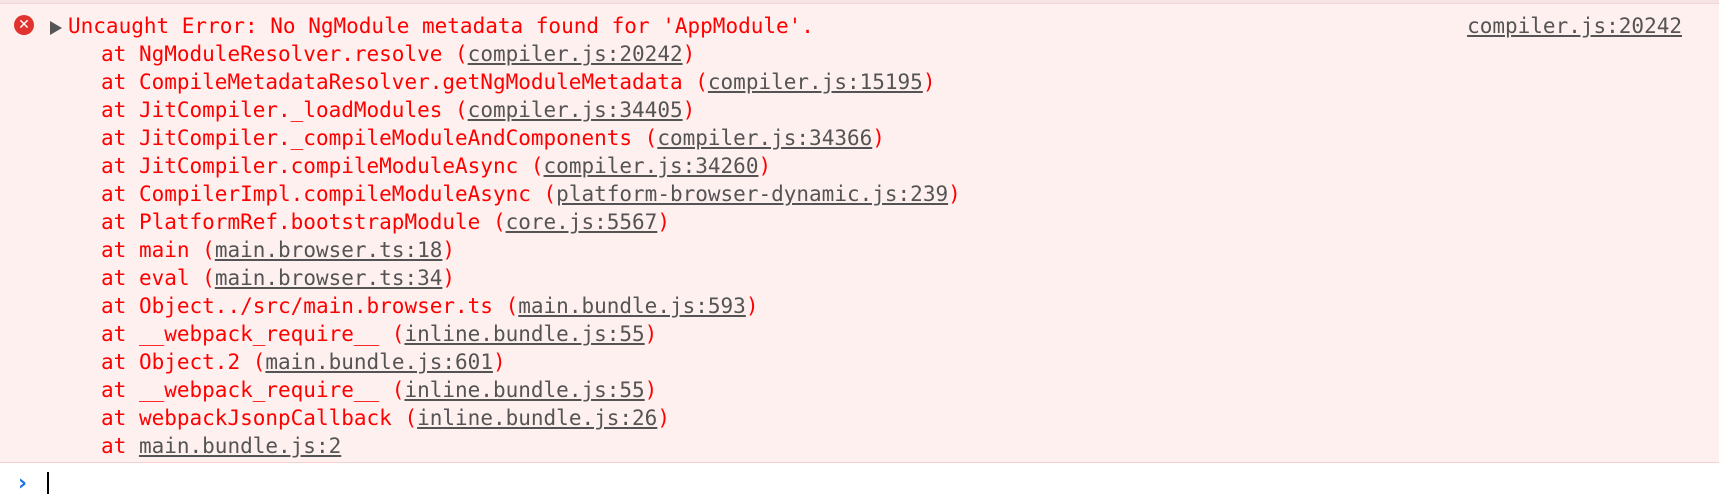  I want to click on error-source-link: compiler.js:20242, so click(1574, 26).